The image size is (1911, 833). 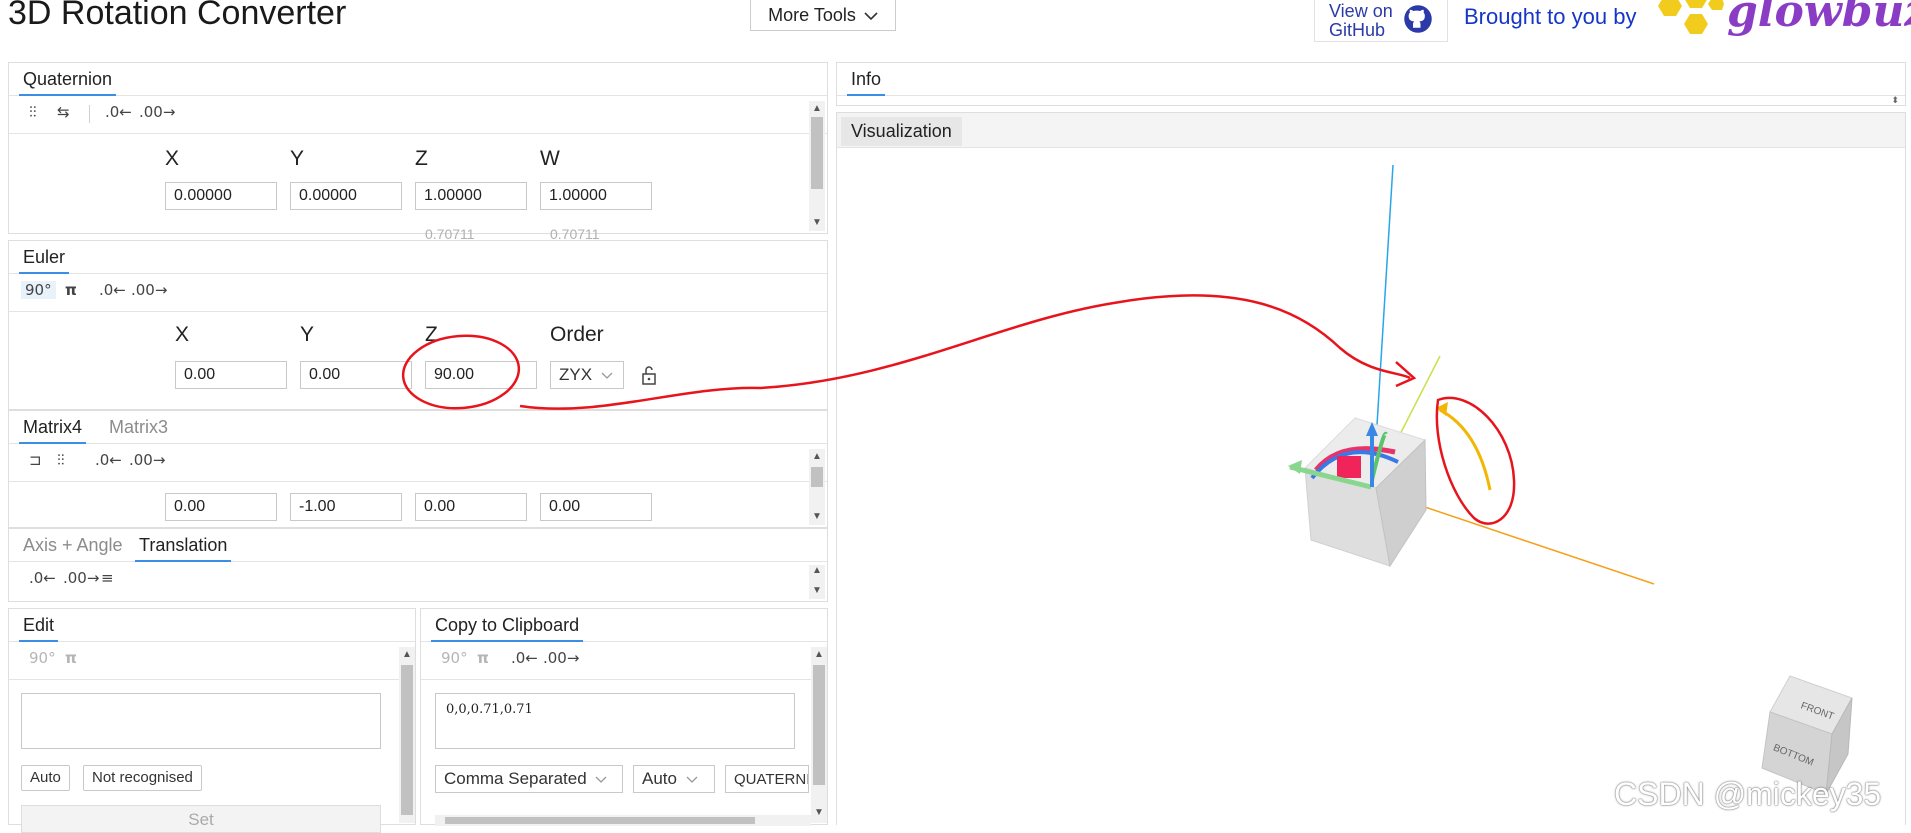 What do you see at coordinates (471, 507) in the screenshot?
I see `matrix-cell-2: 0.00` at bounding box center [471, 507].